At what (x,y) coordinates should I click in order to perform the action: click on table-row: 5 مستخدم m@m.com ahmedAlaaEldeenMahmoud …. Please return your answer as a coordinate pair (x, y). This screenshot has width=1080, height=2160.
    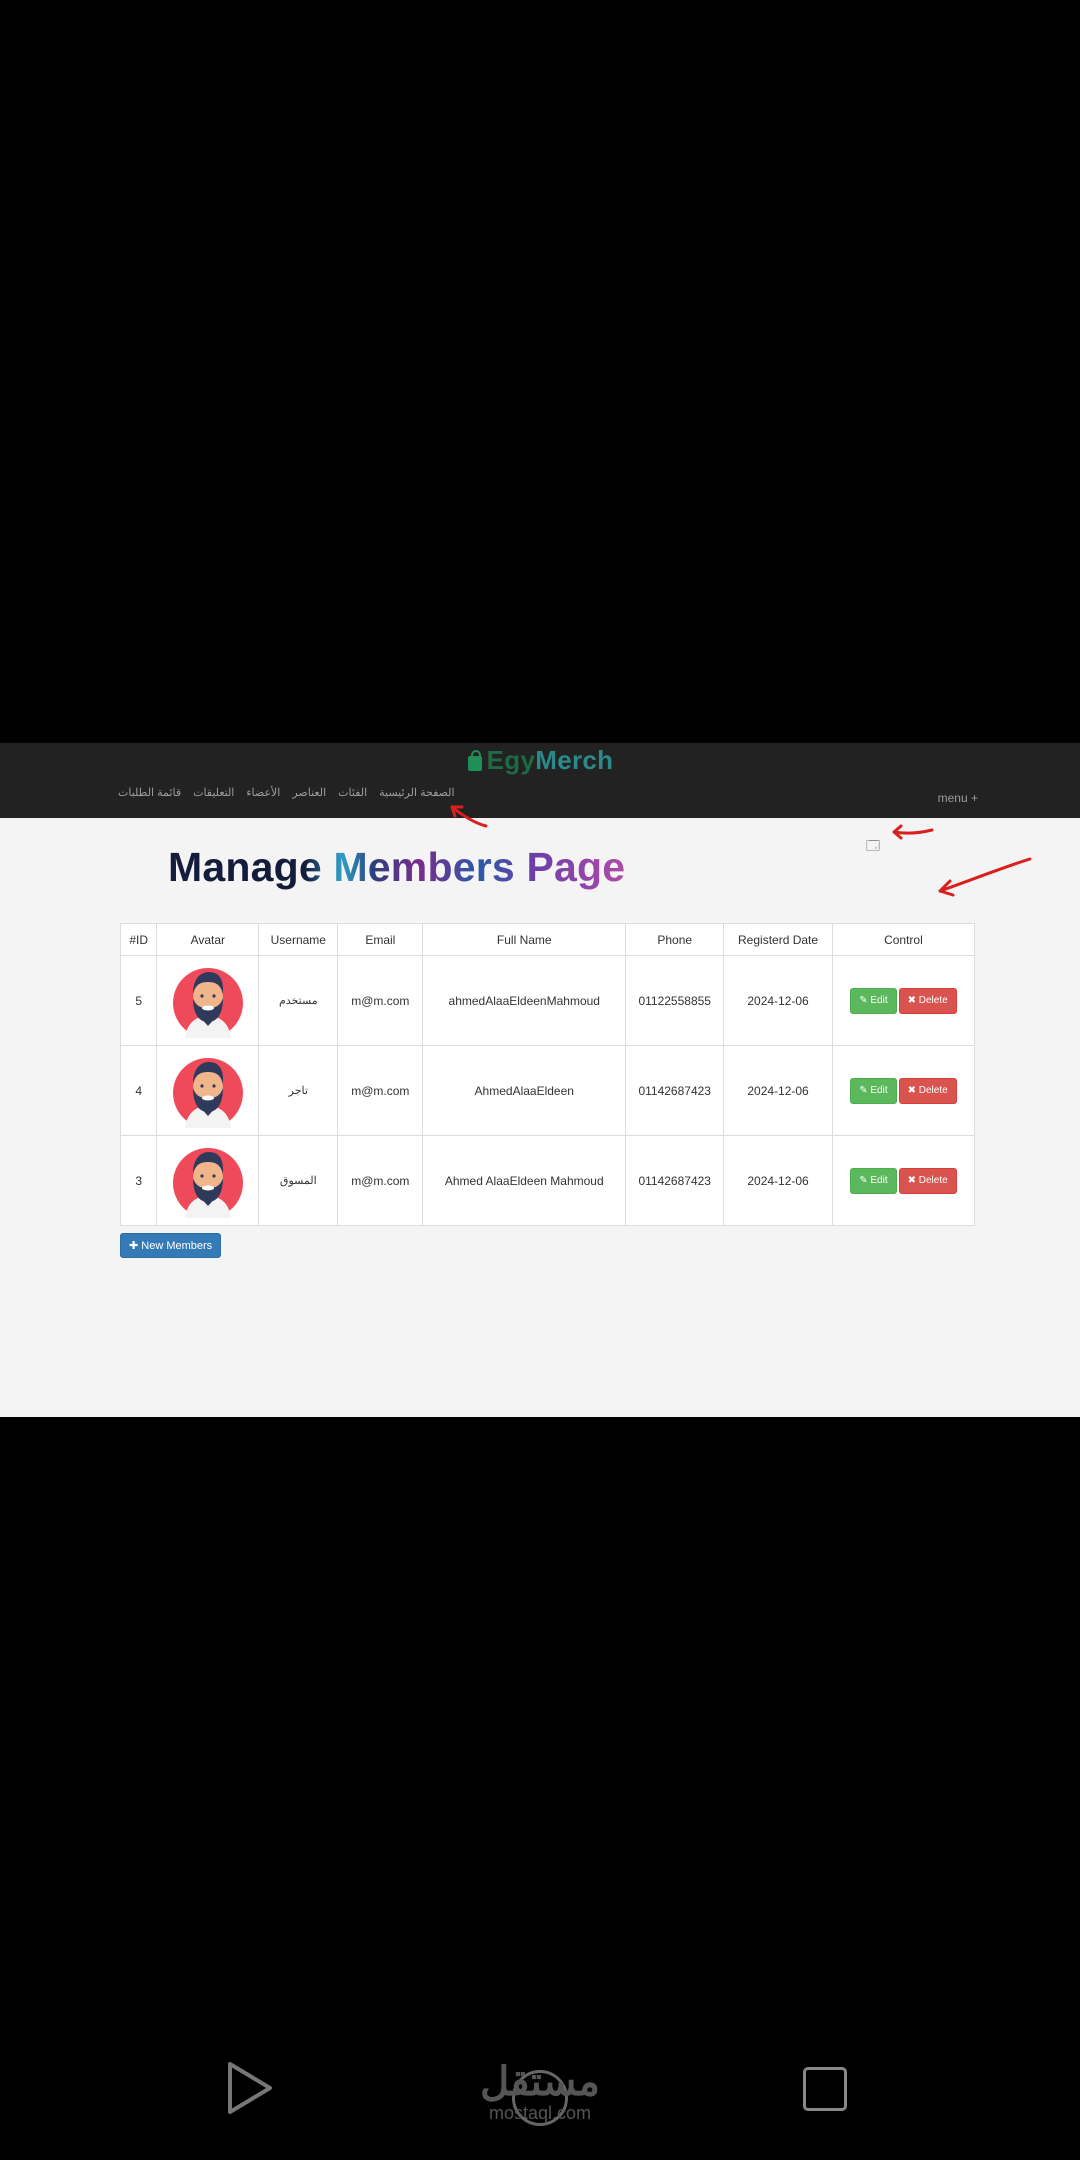
    Looking at the image, I should click on (547, 1000).